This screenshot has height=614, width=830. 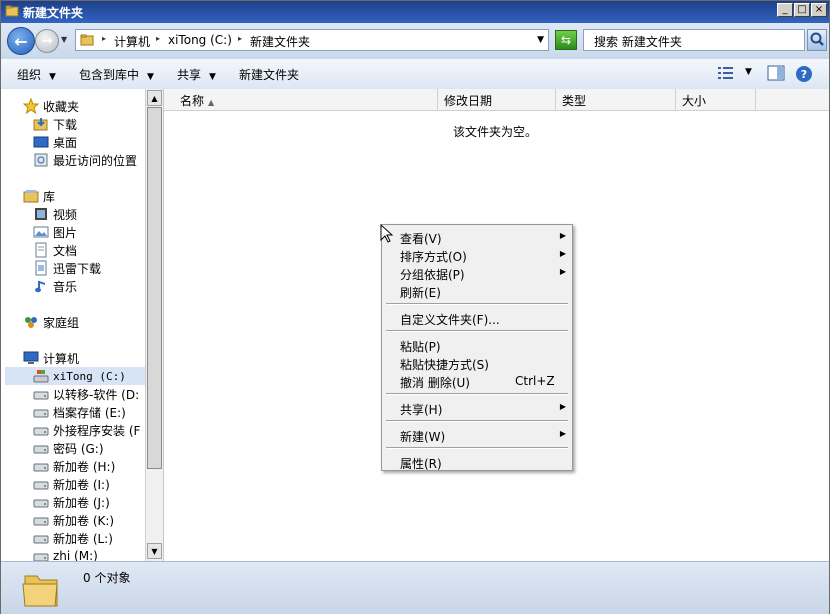 I want to click on menu-item-paste: 粘贴(P), so click(x=477, y=345).